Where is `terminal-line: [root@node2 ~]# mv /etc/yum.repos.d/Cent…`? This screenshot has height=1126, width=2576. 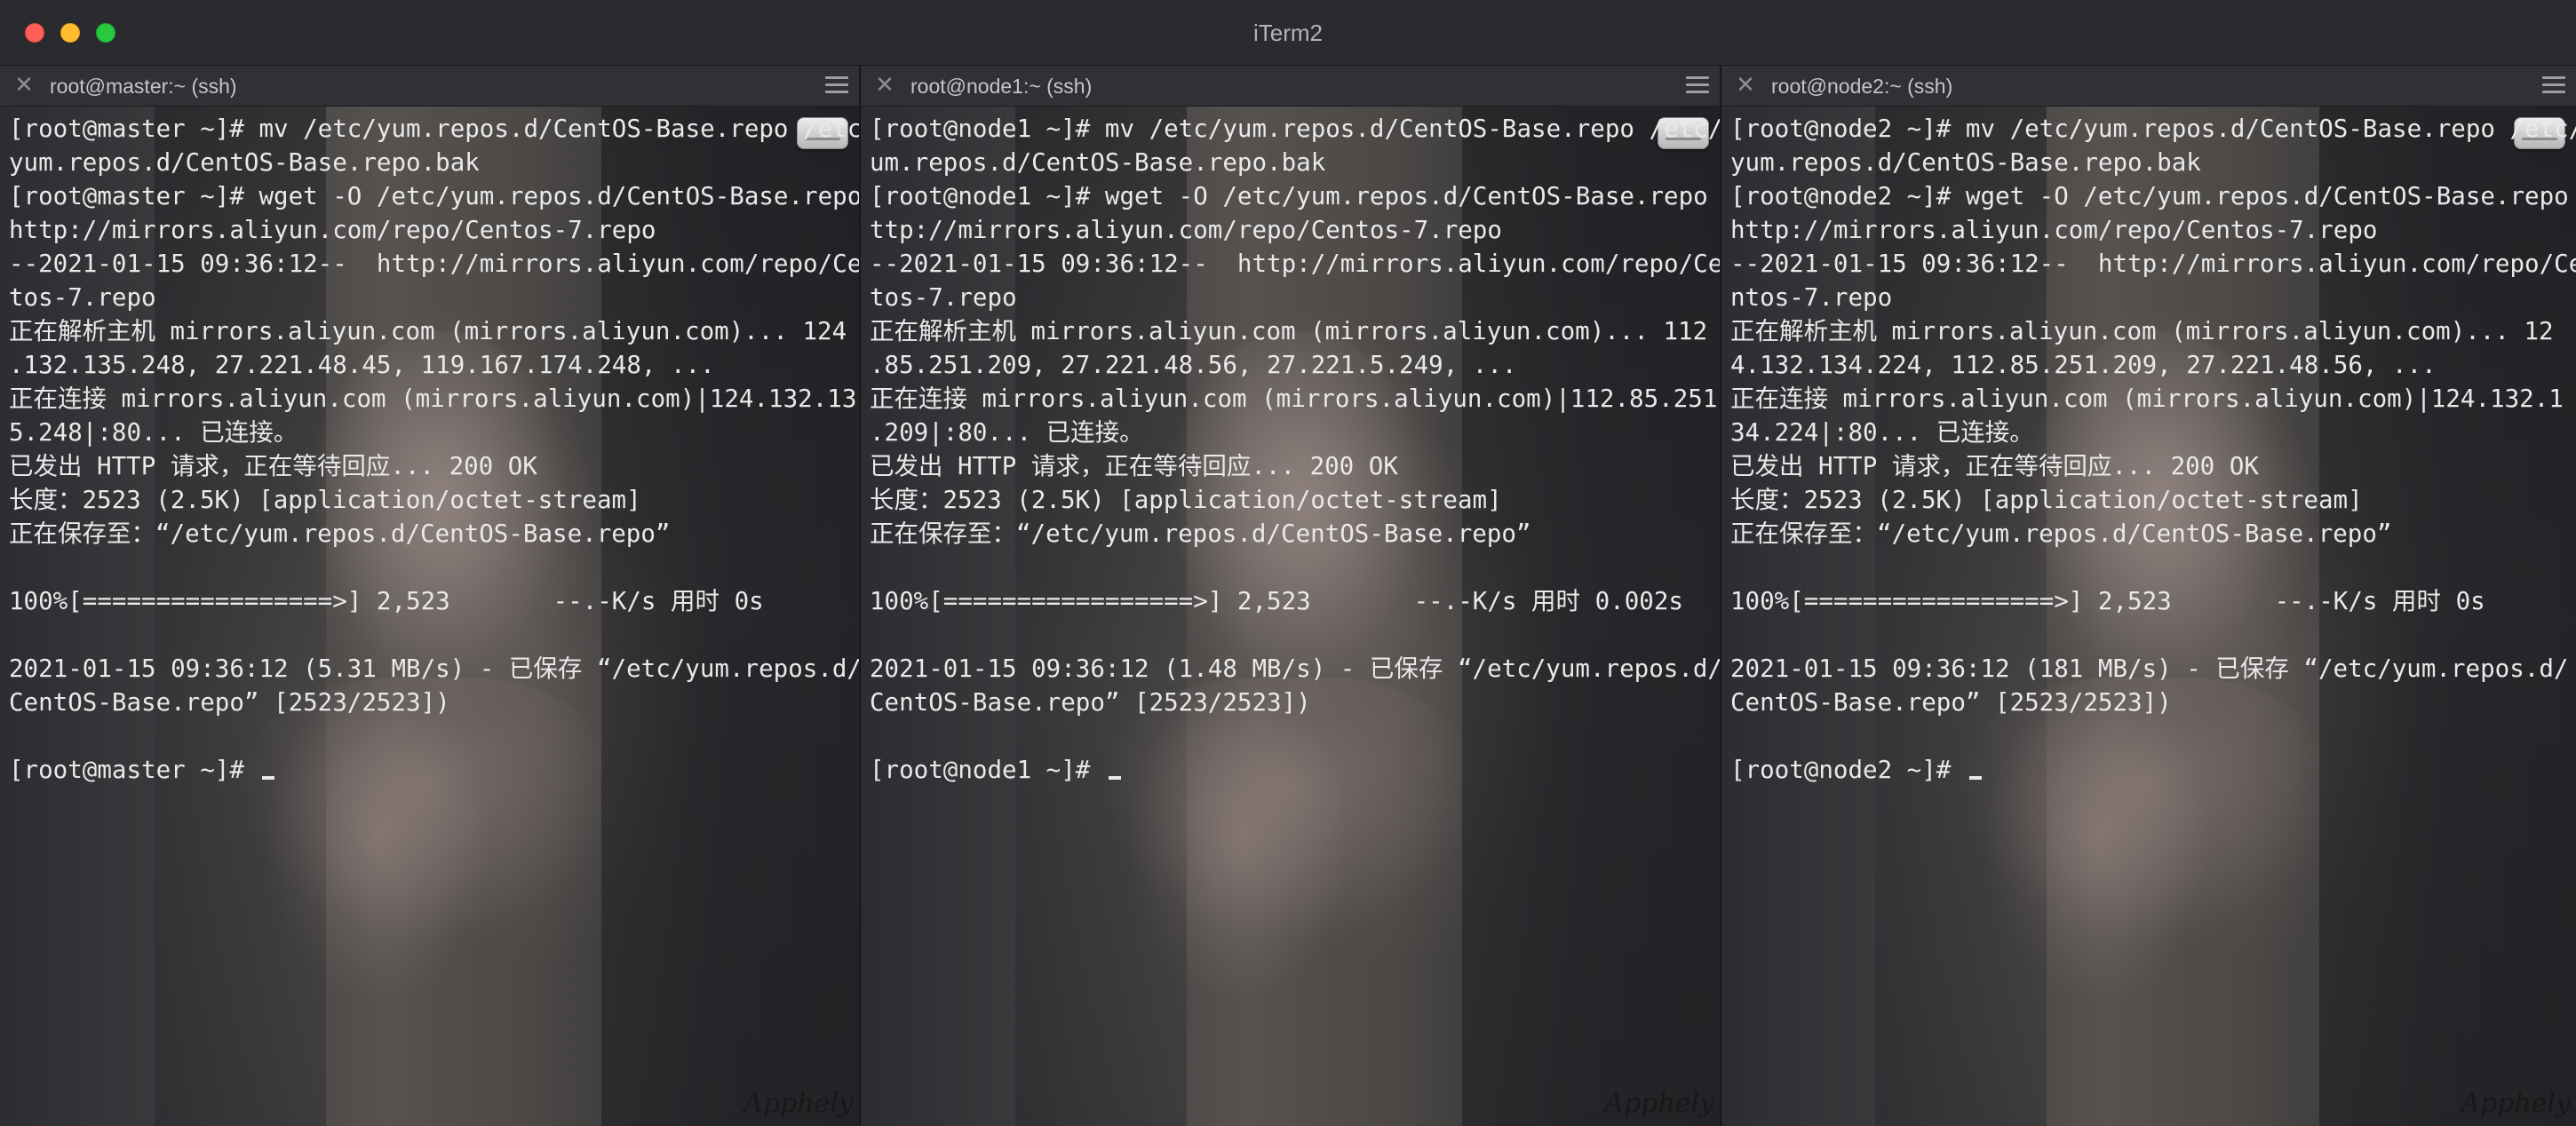
terminal-line: [root@node2 ~]# mv /etc/yum.repos.d/Cent… is located at coordinates (2153, 129).